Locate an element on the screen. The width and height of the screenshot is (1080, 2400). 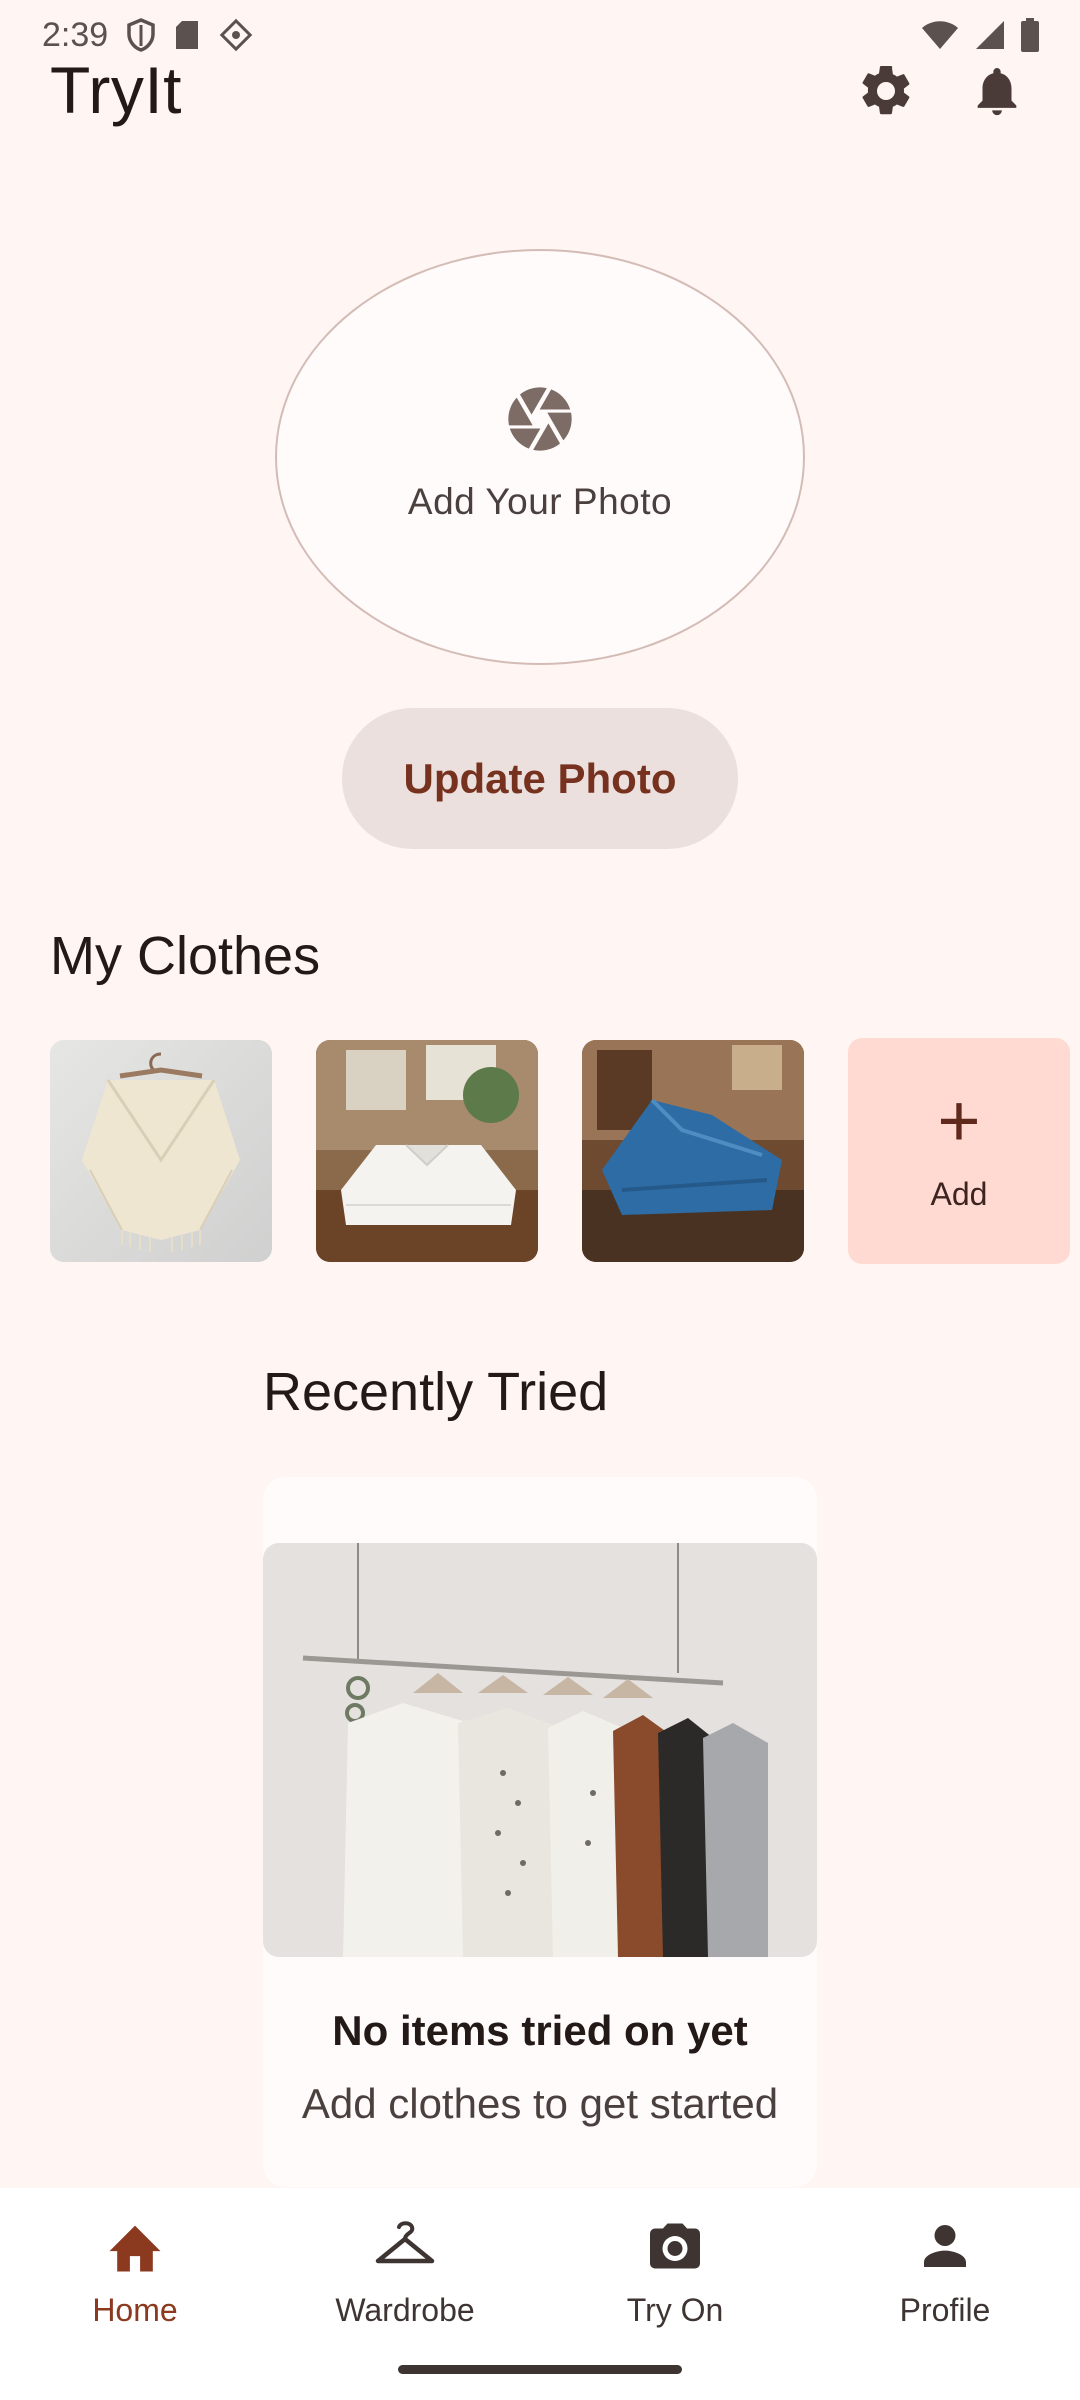
clothes-item-poncho is located at coordinates (161, 1151).